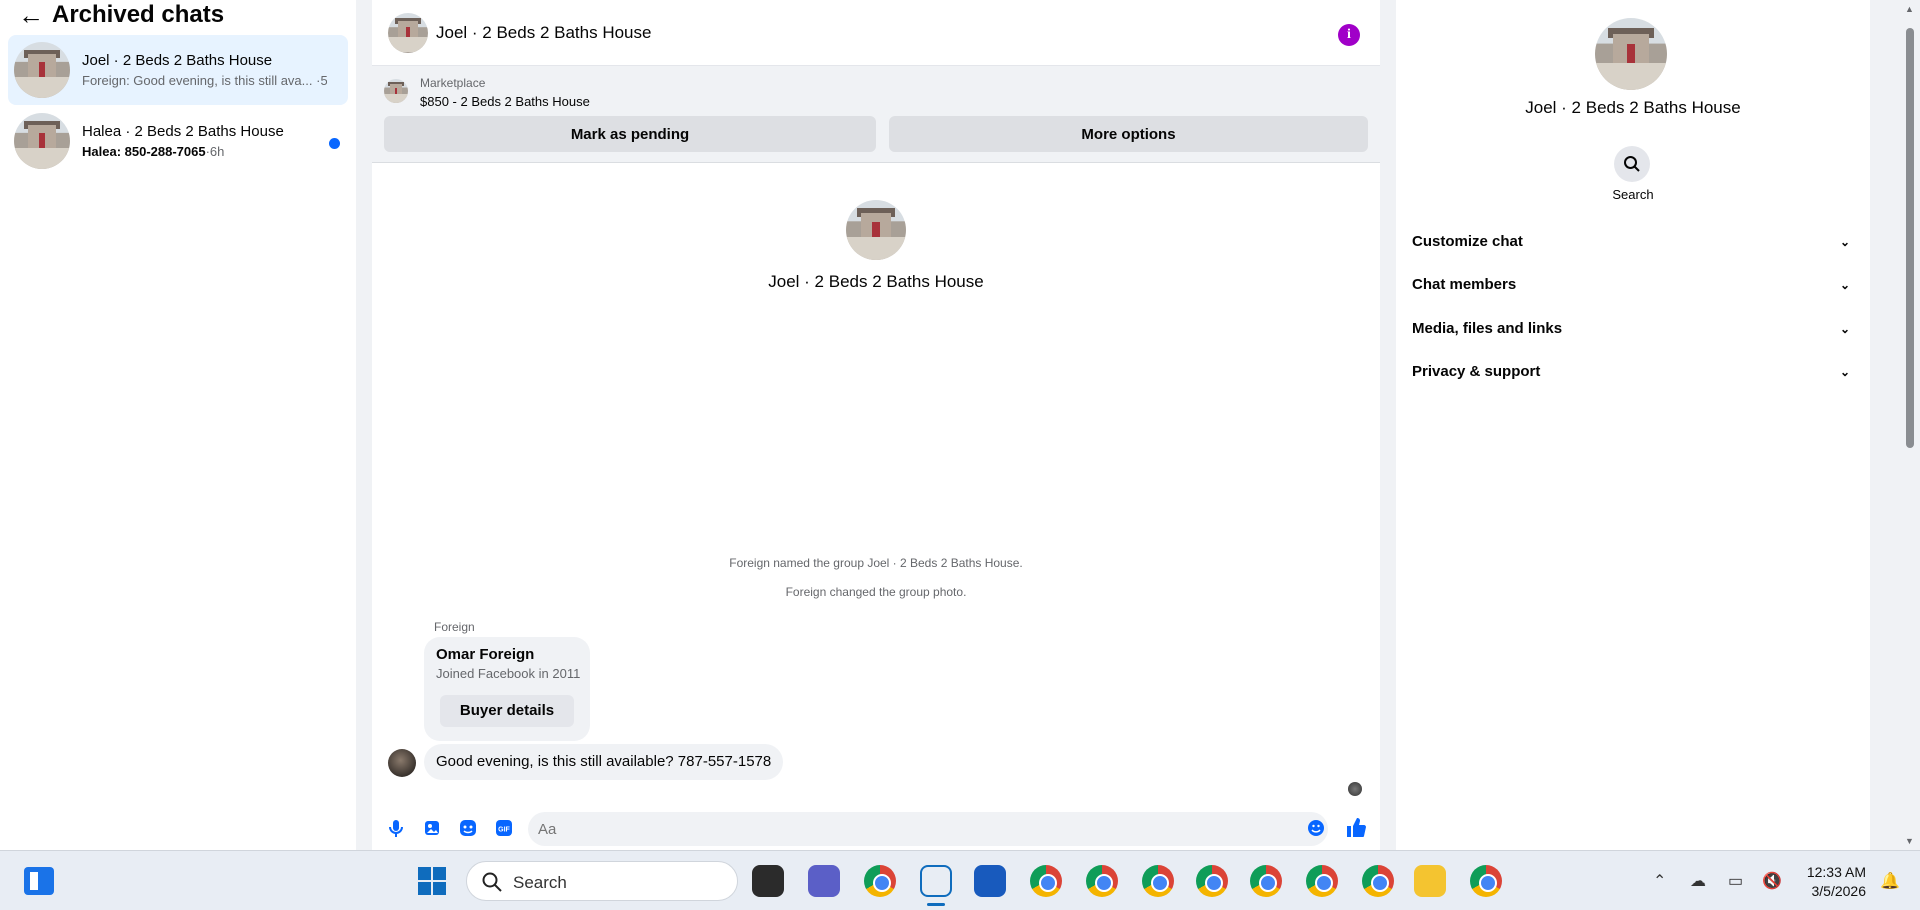 The image size is (1920, 910). What do you see at coordinates (602, 881) in the screenshot?
I see `taskbar-search: Search` at bounding box center [602, 881].